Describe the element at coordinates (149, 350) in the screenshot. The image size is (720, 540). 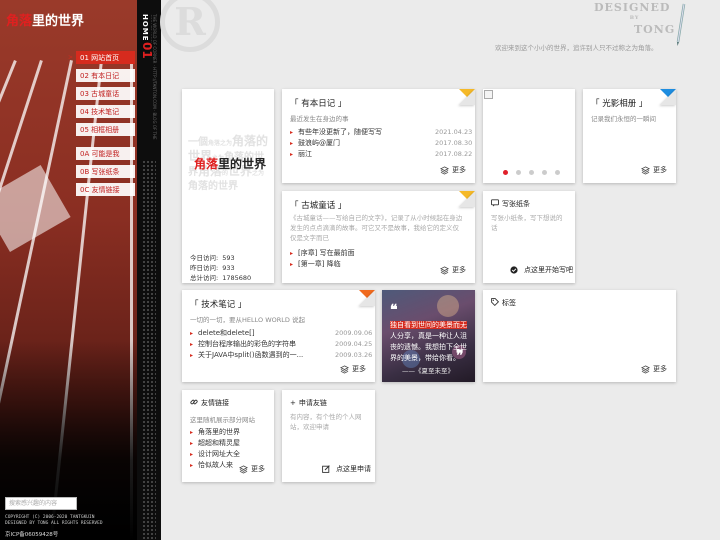
I see `dot-pattern` at that location.